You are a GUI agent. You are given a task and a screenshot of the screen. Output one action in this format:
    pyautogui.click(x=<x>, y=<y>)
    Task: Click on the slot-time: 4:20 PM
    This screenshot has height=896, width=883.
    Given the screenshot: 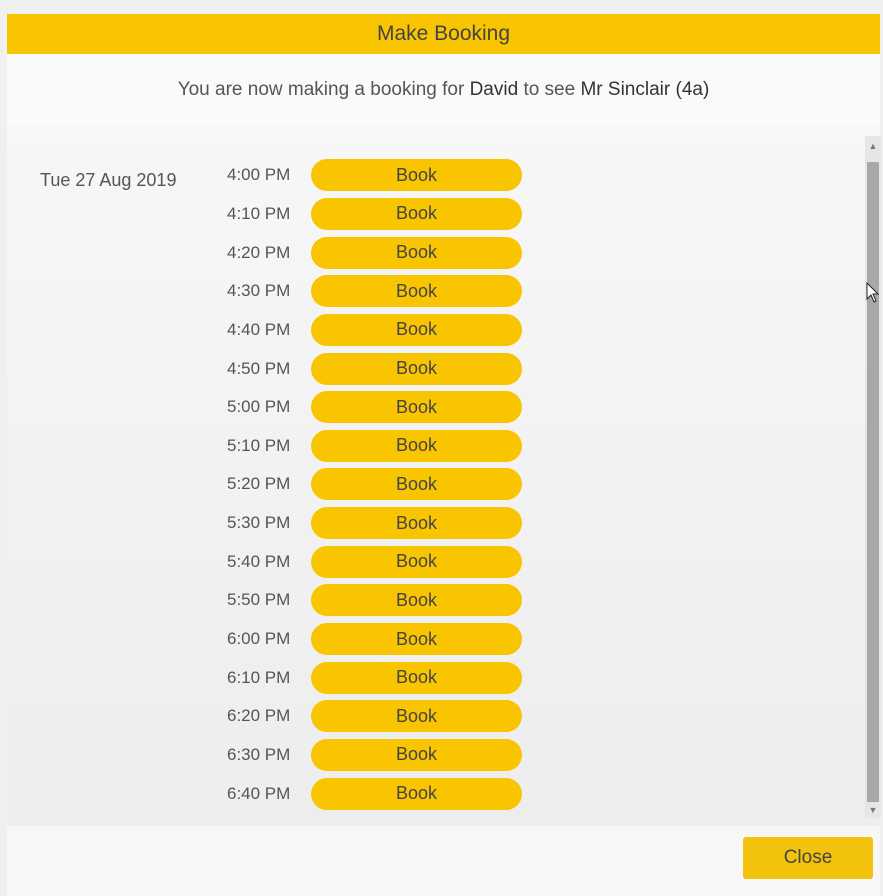 What is the action you would take?
    pyautogui.click(x=259, y=252)
    